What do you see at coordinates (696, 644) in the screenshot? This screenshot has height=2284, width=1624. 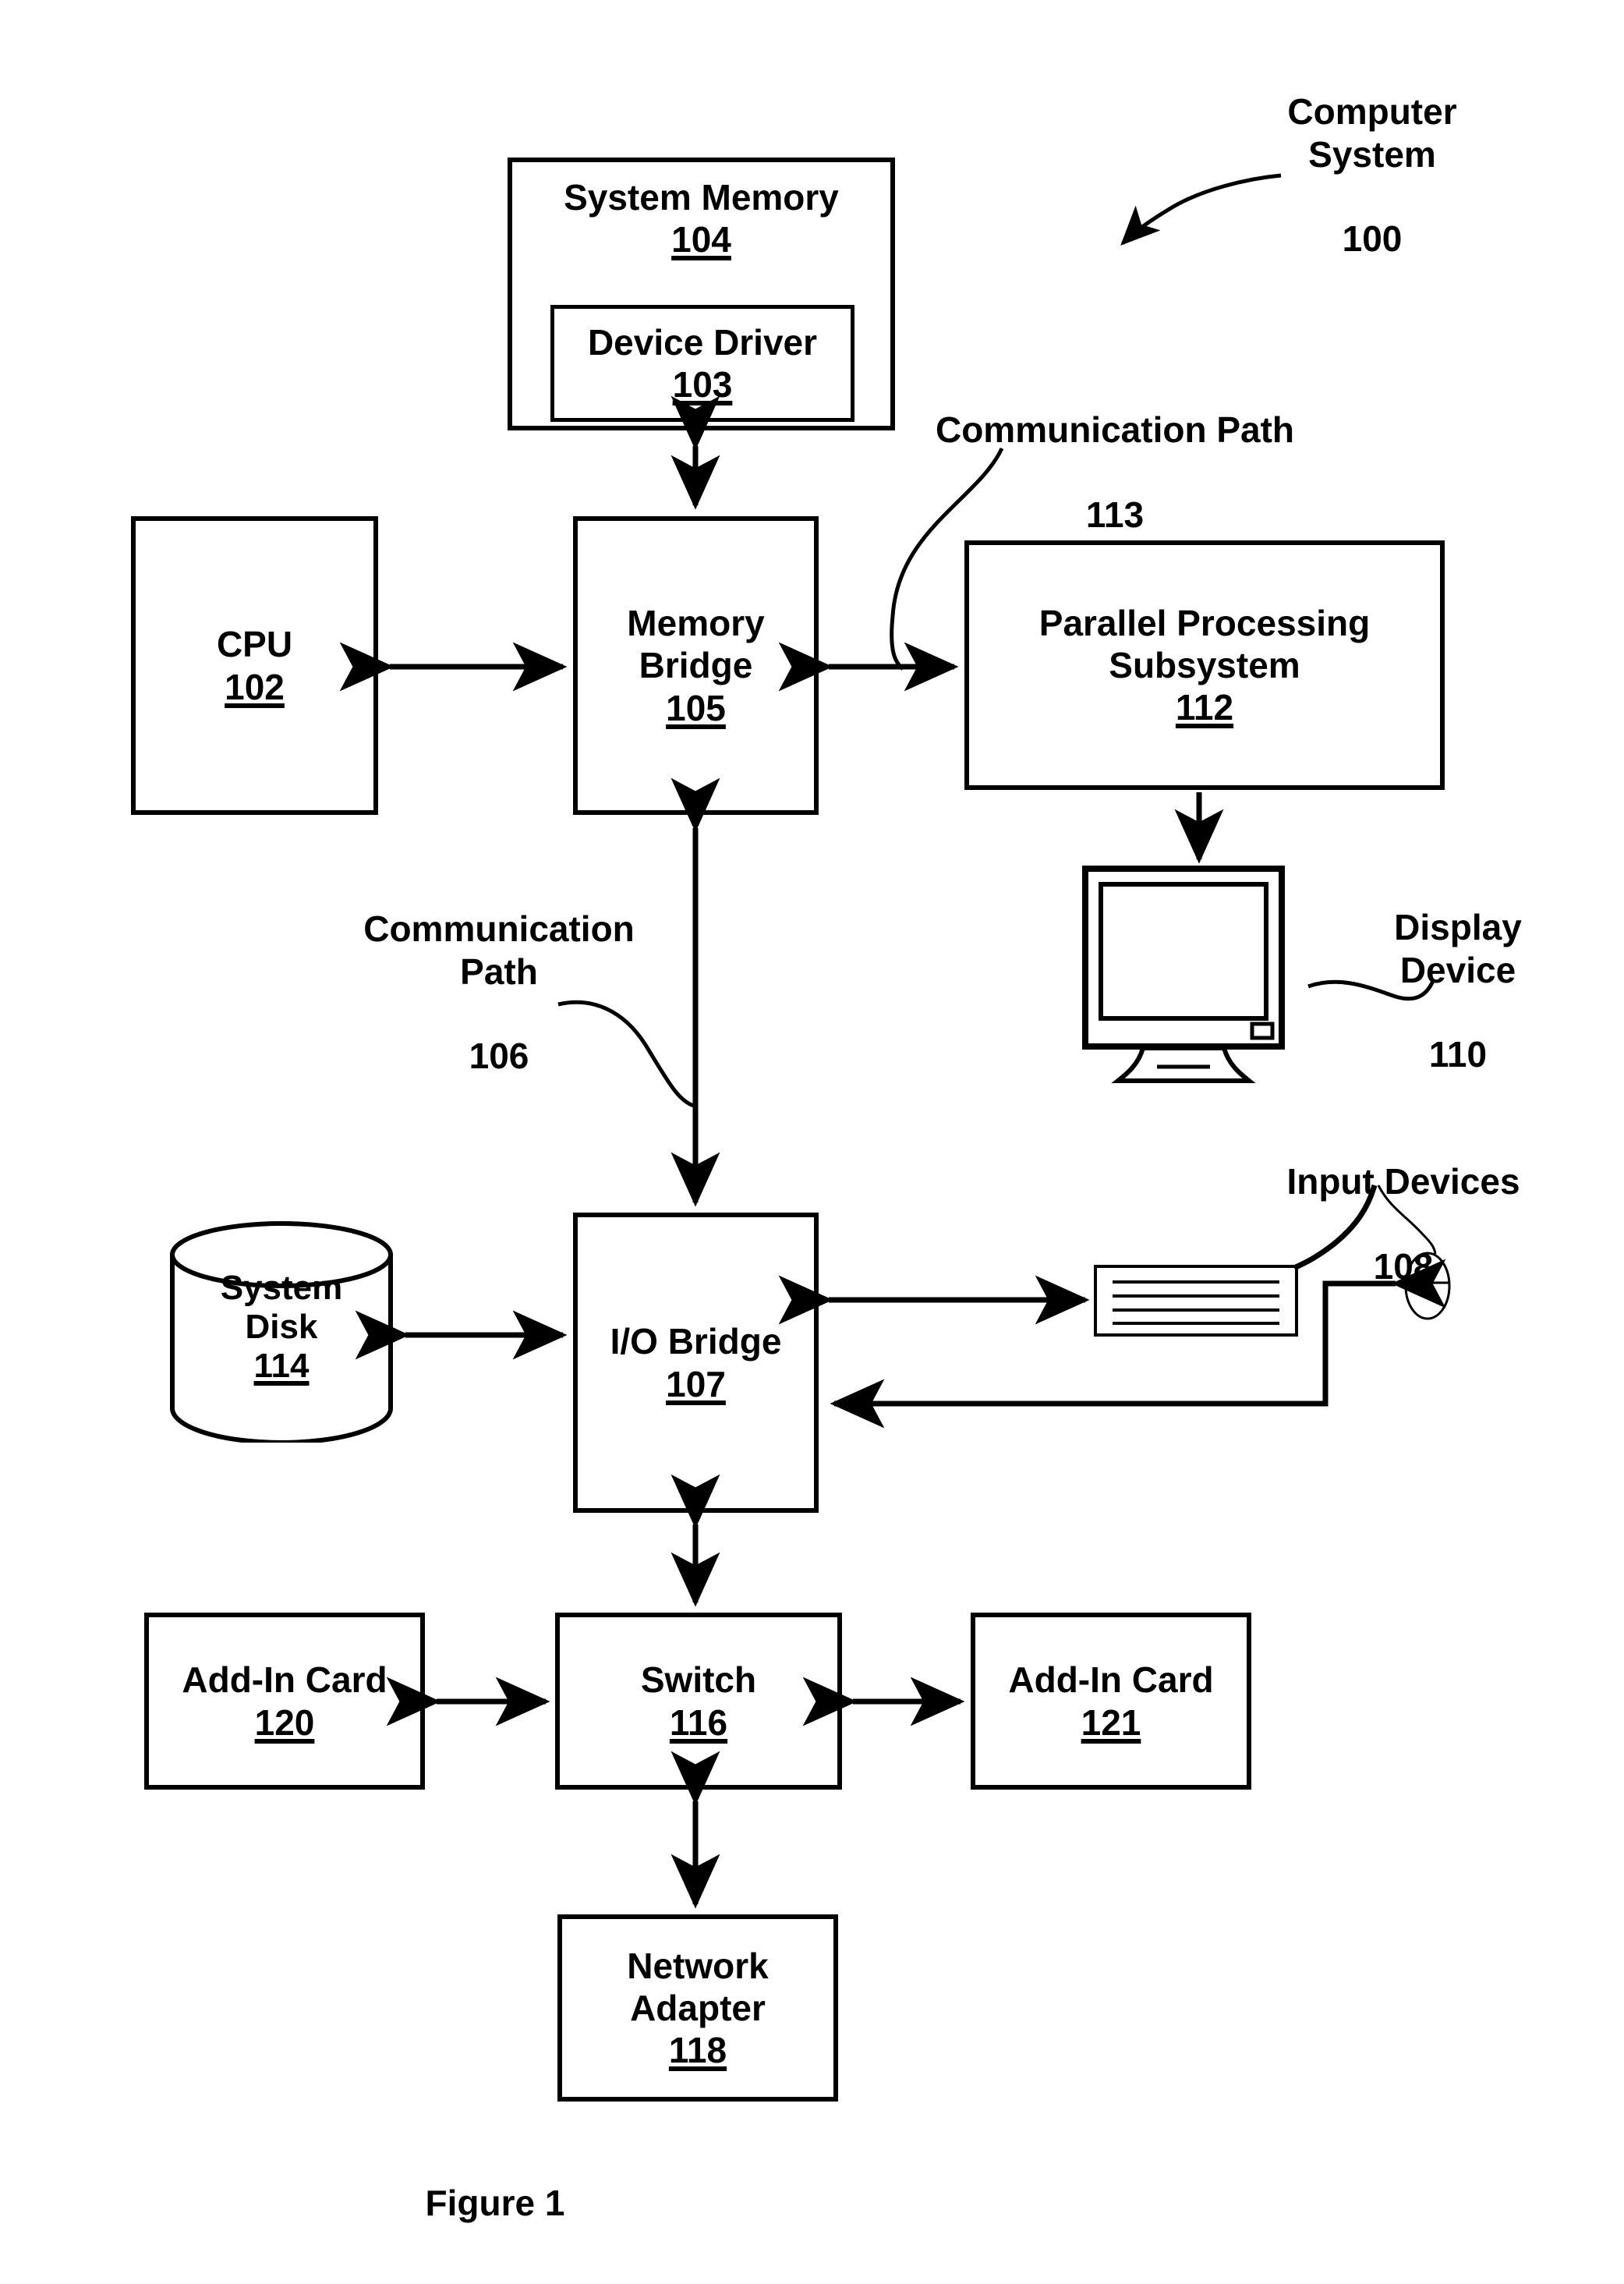 I see `block-memory-bridge-label: Memory Bridge` at bounding box center [696, 644].